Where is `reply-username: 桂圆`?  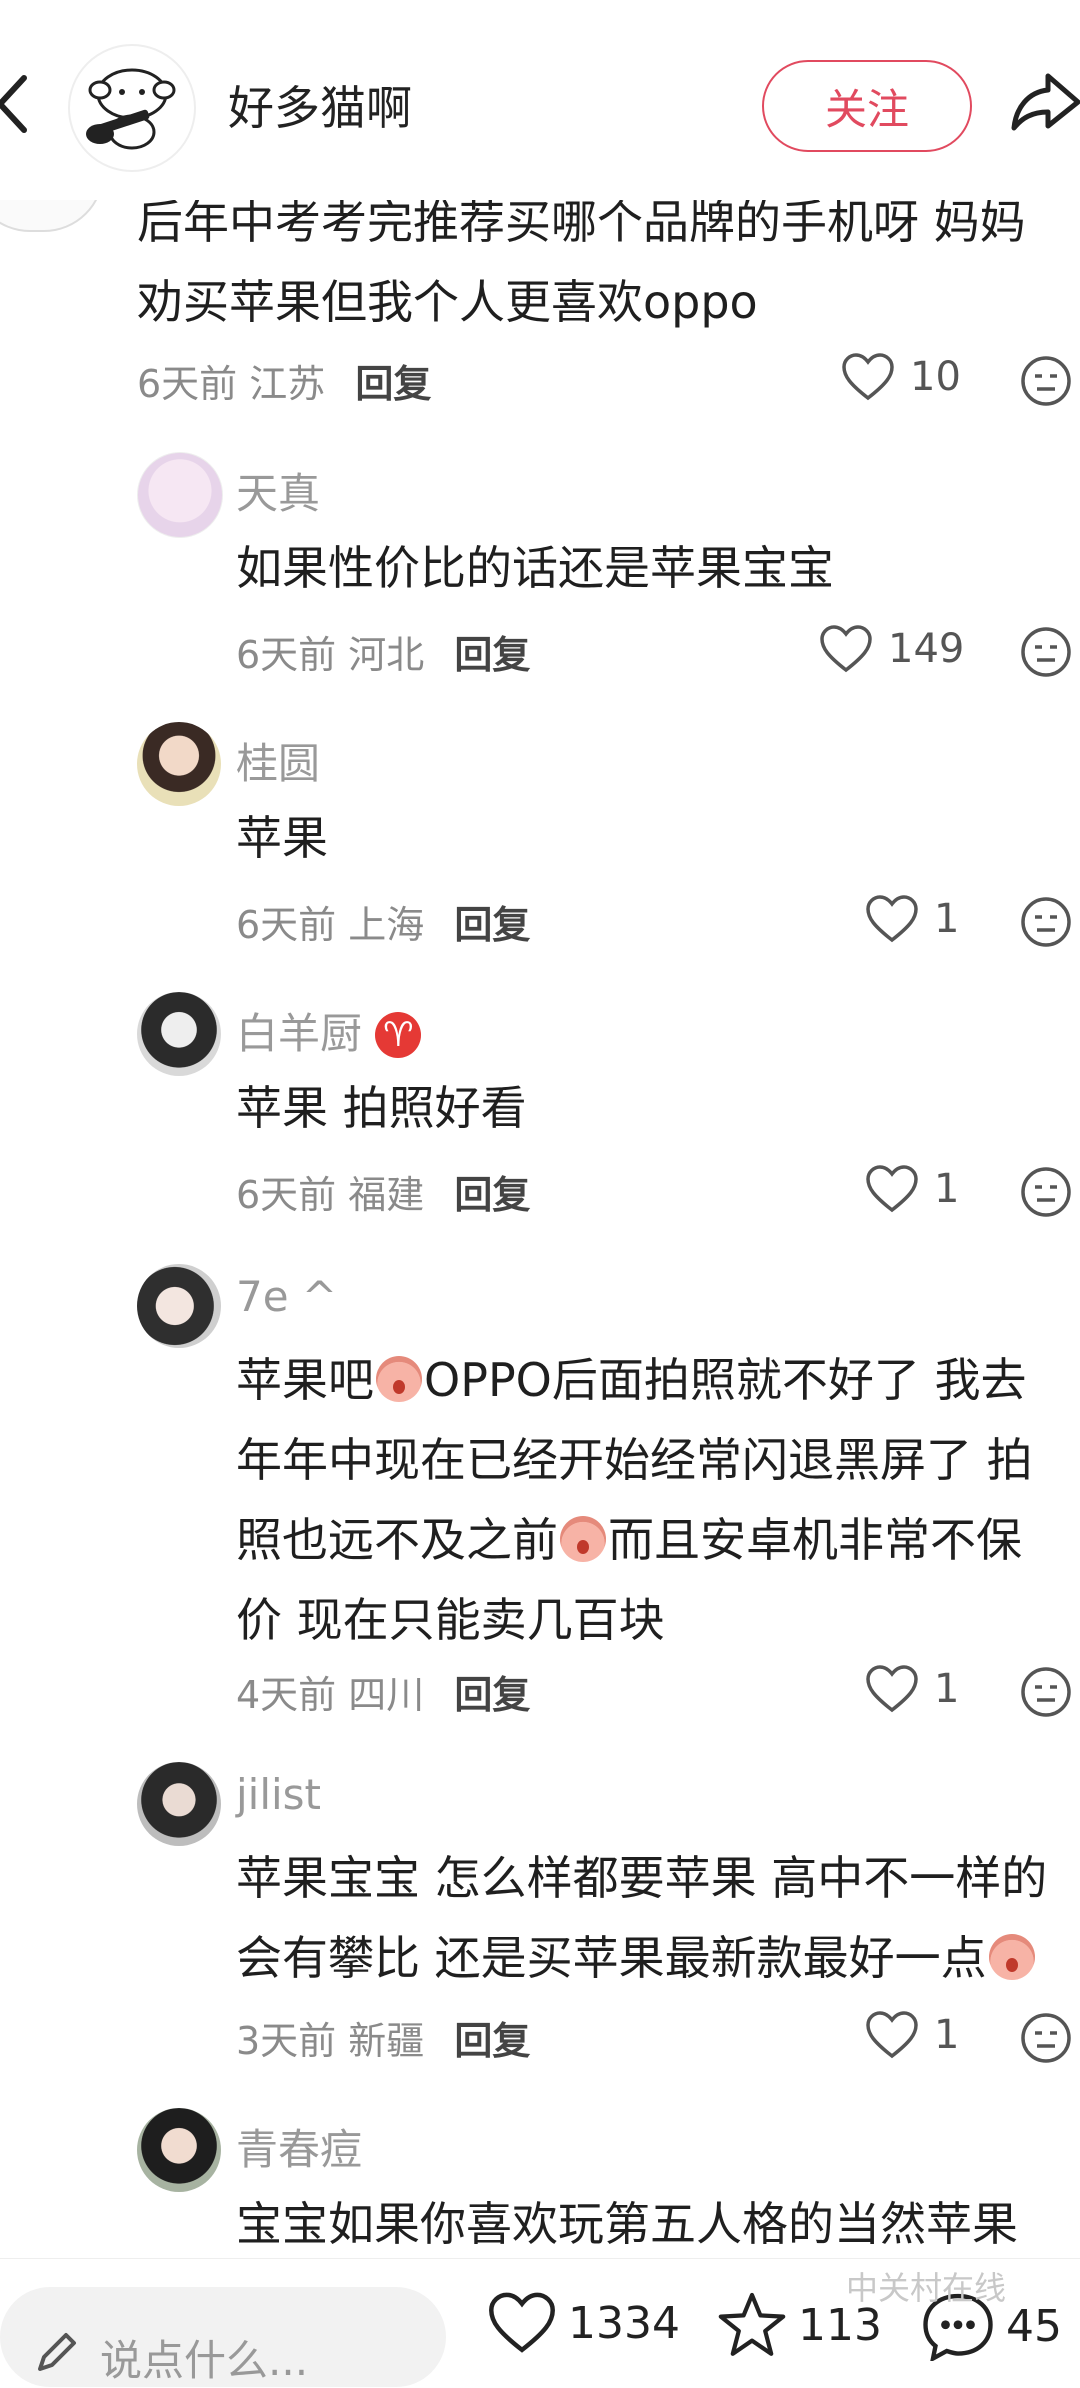
reply-username: 桂圆 is located at coordinates (278, 760).